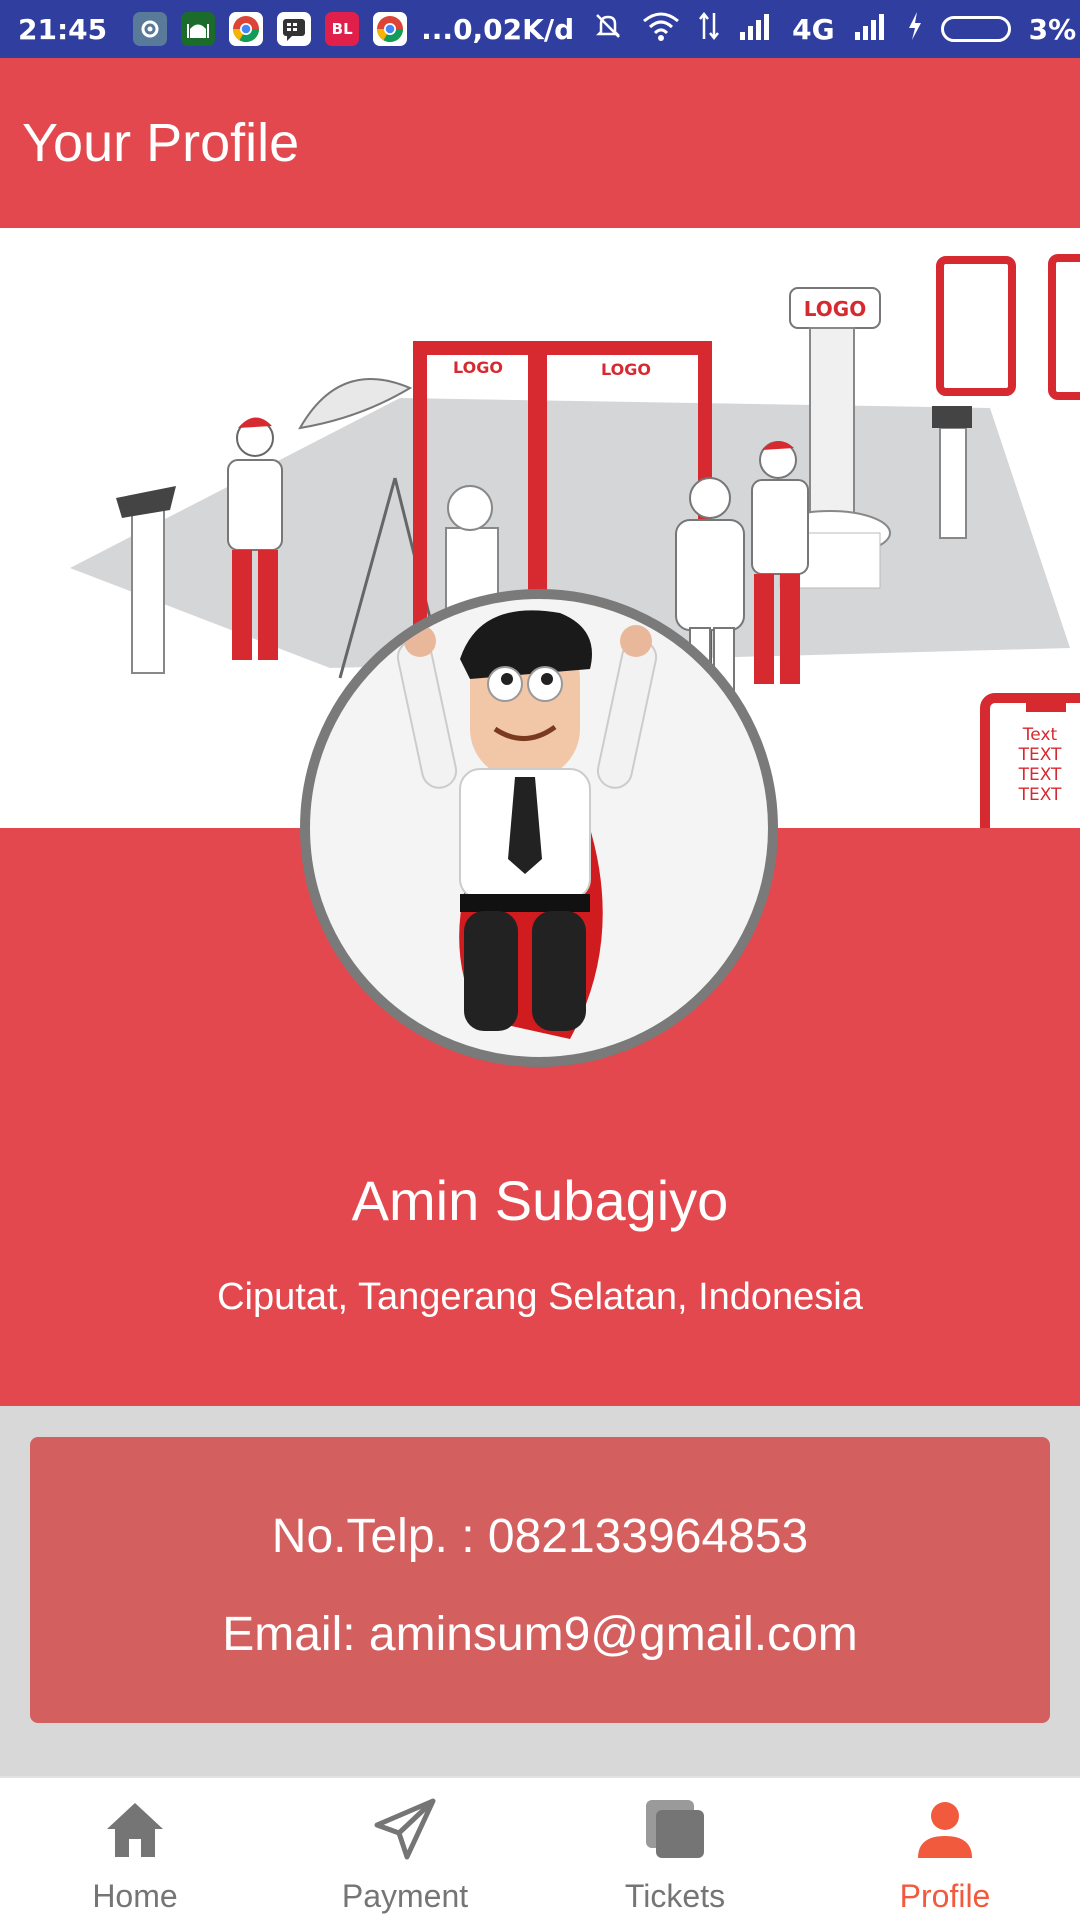 This screenshot has width=1080, height=1920. What do you see at coordinates (945, 1829) in the screenshot?
I see `person-icon` at bounding box center [945, 1829].